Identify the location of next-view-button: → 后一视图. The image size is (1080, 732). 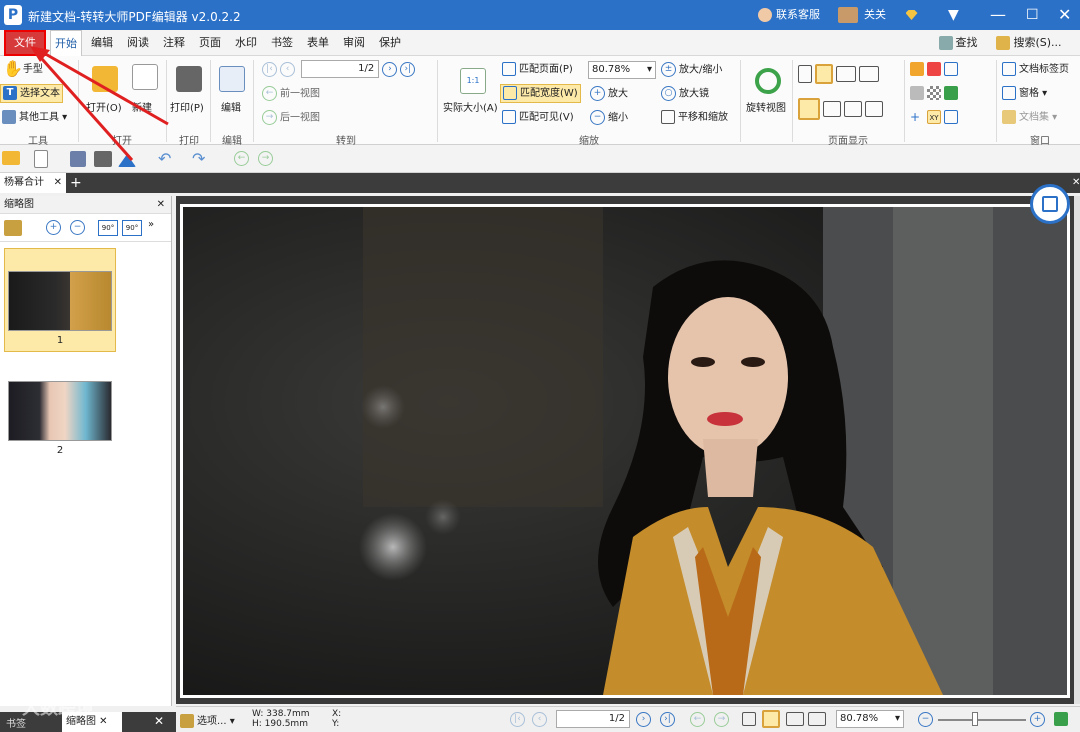
(291, 118).